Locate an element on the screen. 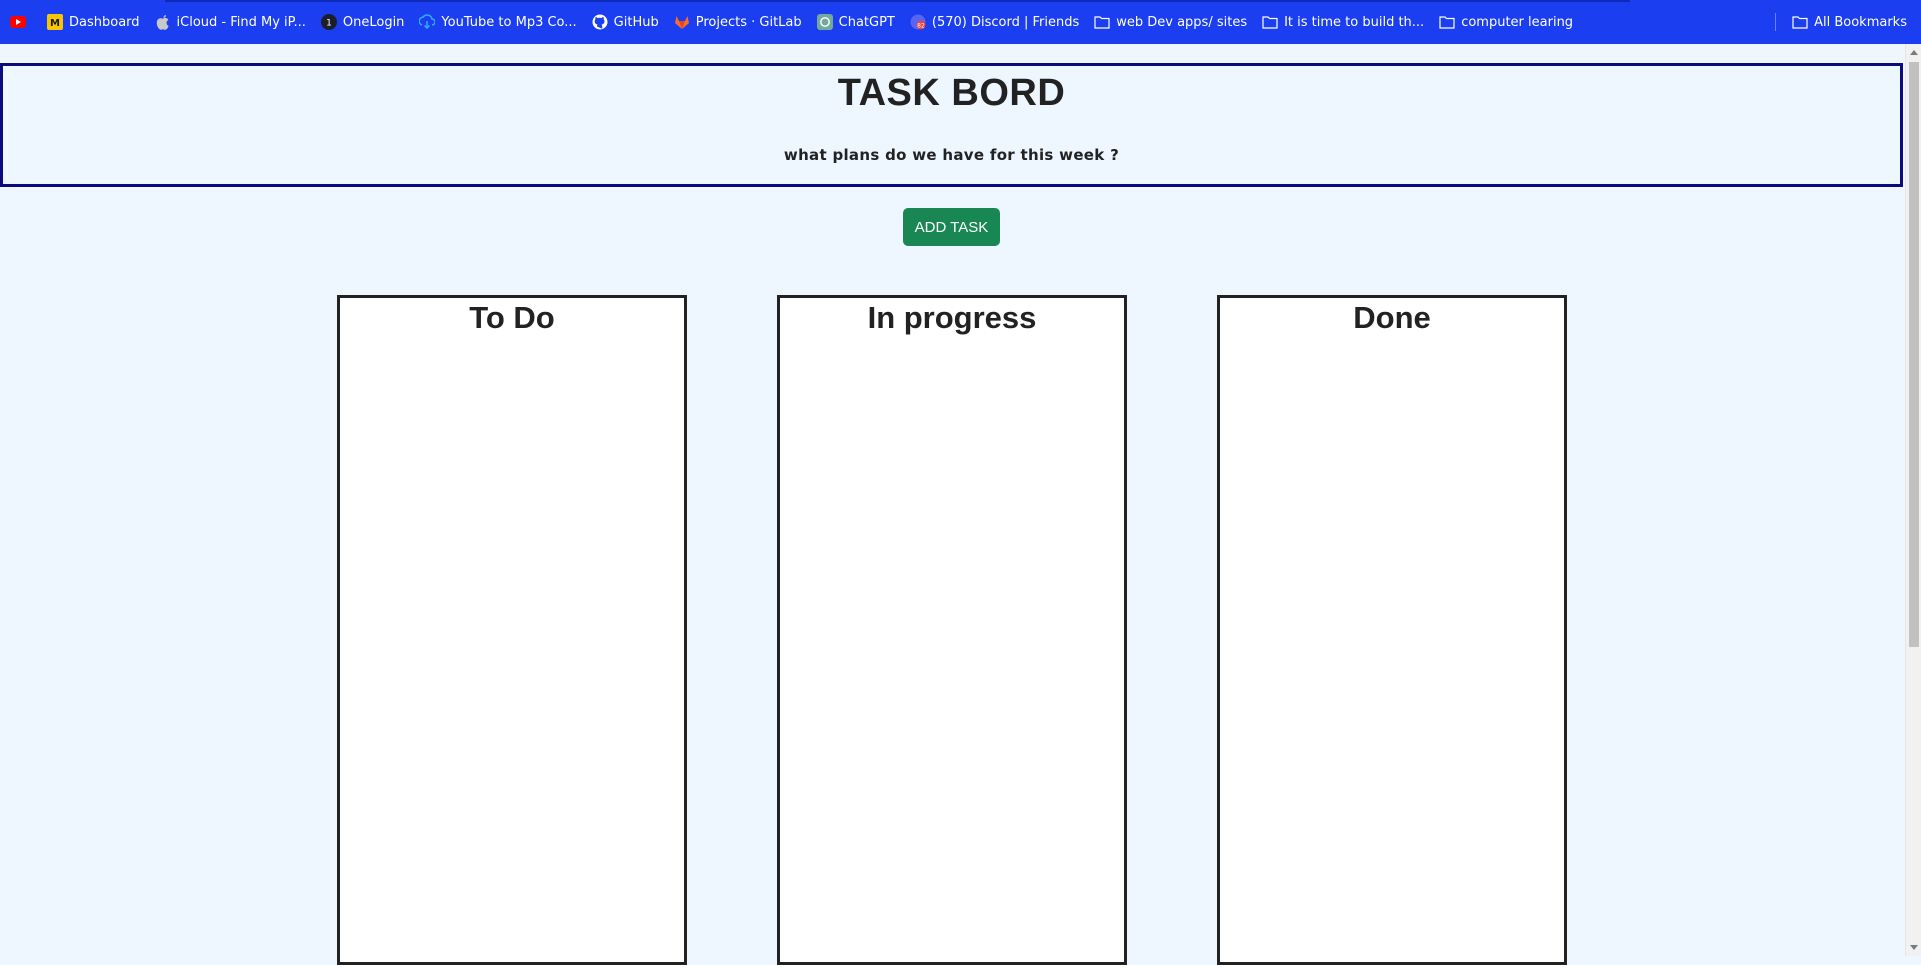 This screenshot has height=965, width=1921. bookmark-label: Projects · GitLab is located at coordinates (748, 22).